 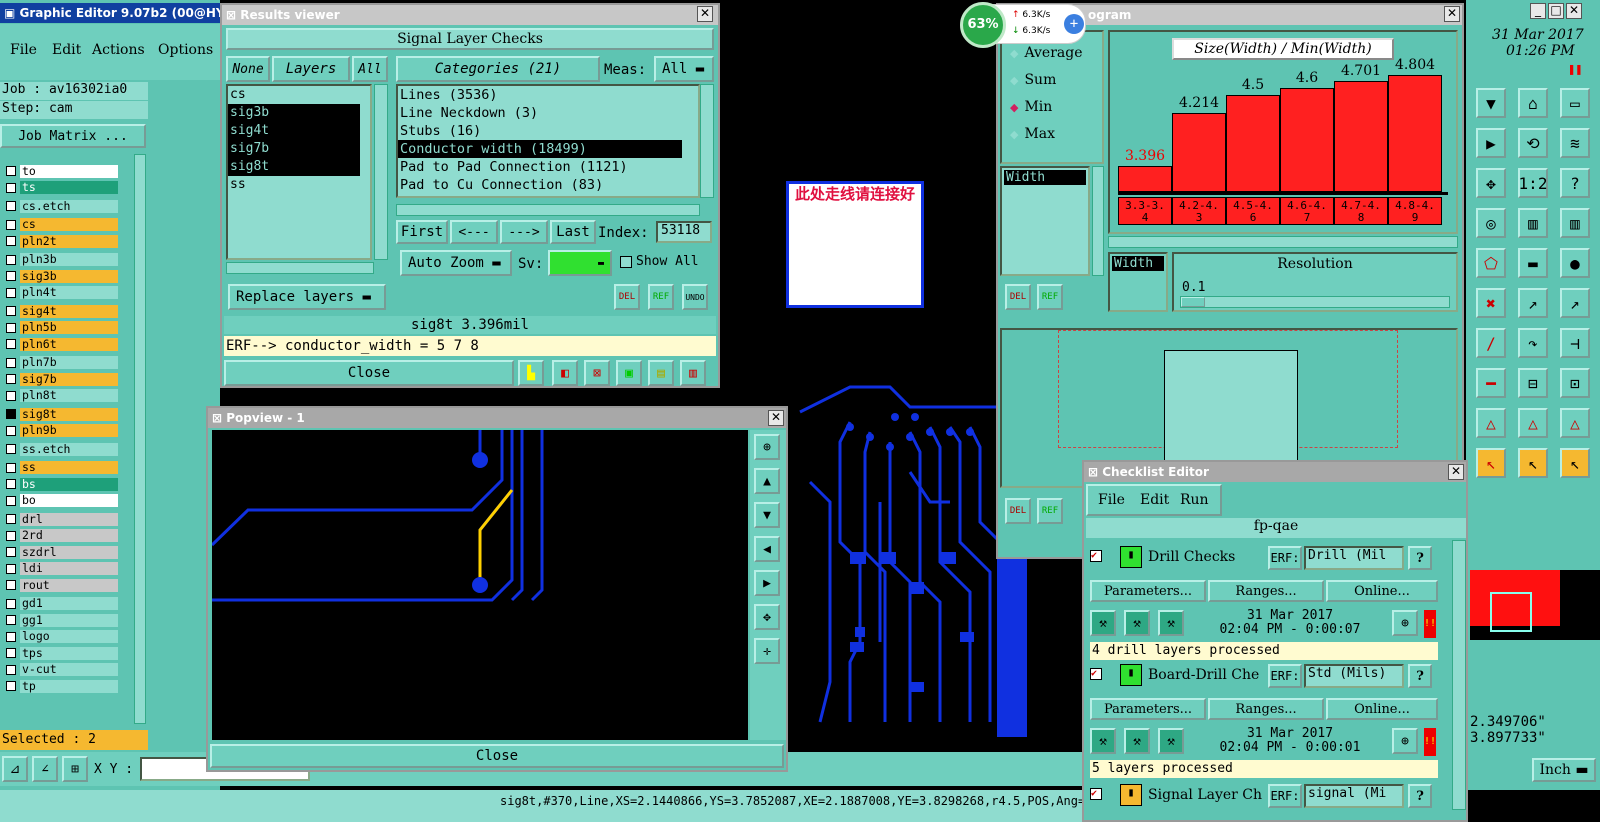 I want to click on mini-map, so click(x=1535, y=605).